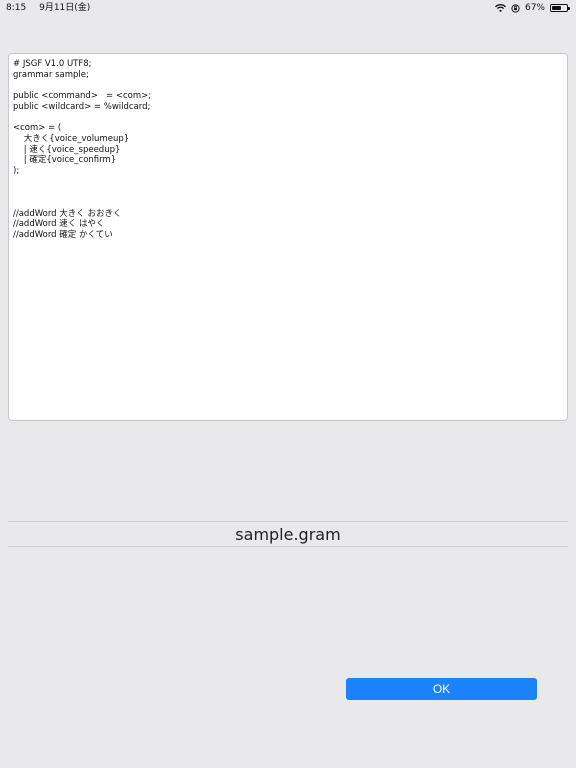 This screenshot has width=576, height=768. Describe the element at coordinates (82, 96) in the screenshot. I see `editor-line: public <command> = <com>;` at that location.